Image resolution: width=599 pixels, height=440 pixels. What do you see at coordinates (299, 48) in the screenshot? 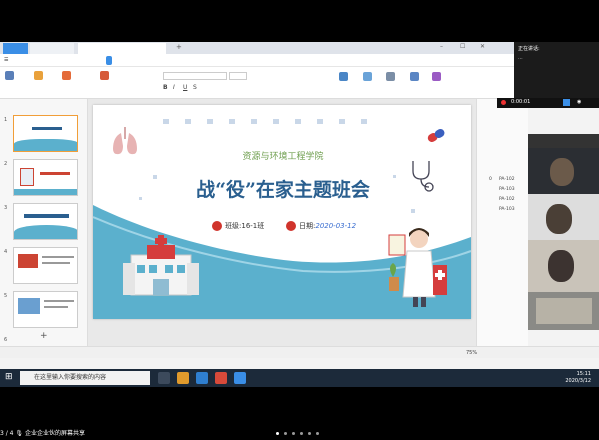
I see `wps-tab-bar: + – ☐ ✕` at bounding box center [299, 48].